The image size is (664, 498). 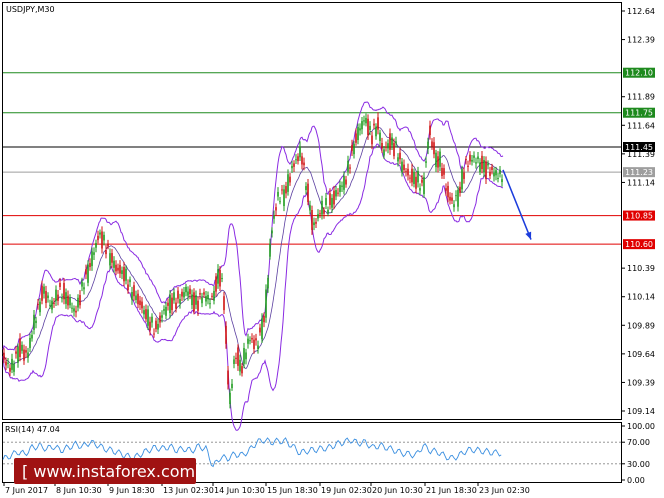 I want to click on price-tick-label: 109.89, so click(x=641, y=325).